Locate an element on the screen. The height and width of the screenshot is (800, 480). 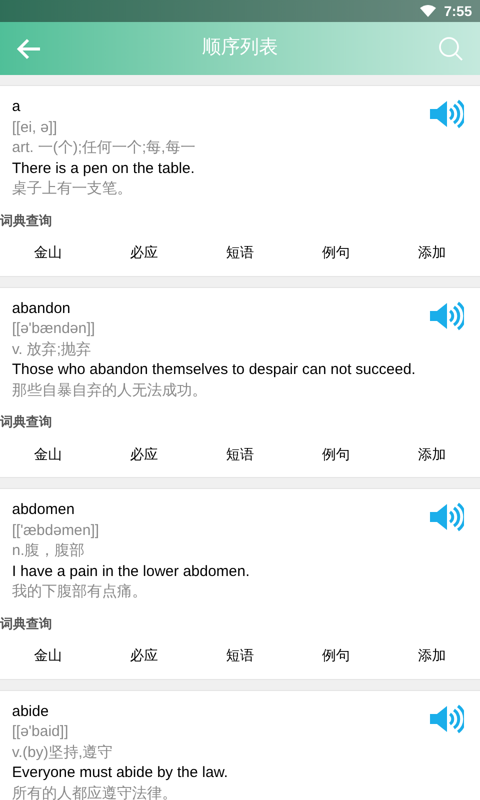
example-sentence: There is a pen on the table. is located at coordinates (104, 168).